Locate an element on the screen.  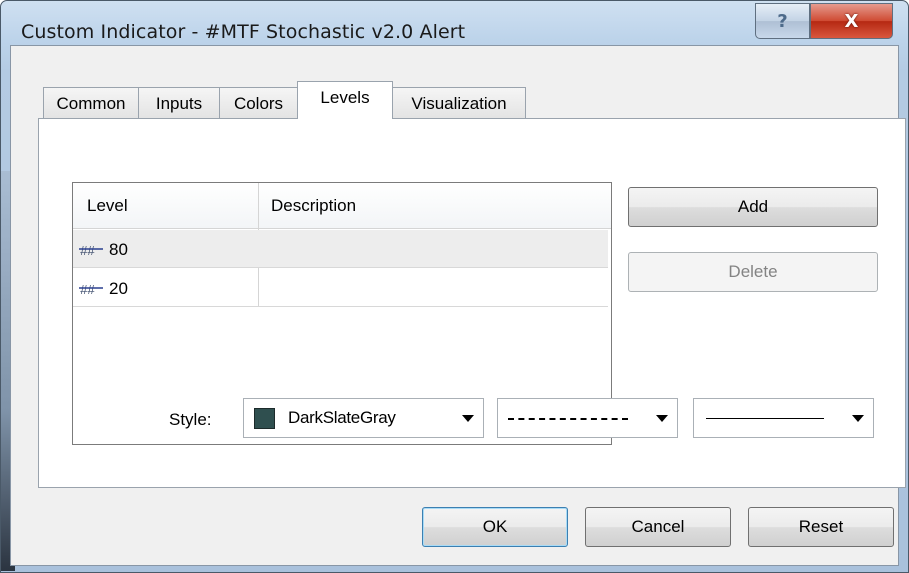
tab-label: Visualization is located at coordinates (459, 103).